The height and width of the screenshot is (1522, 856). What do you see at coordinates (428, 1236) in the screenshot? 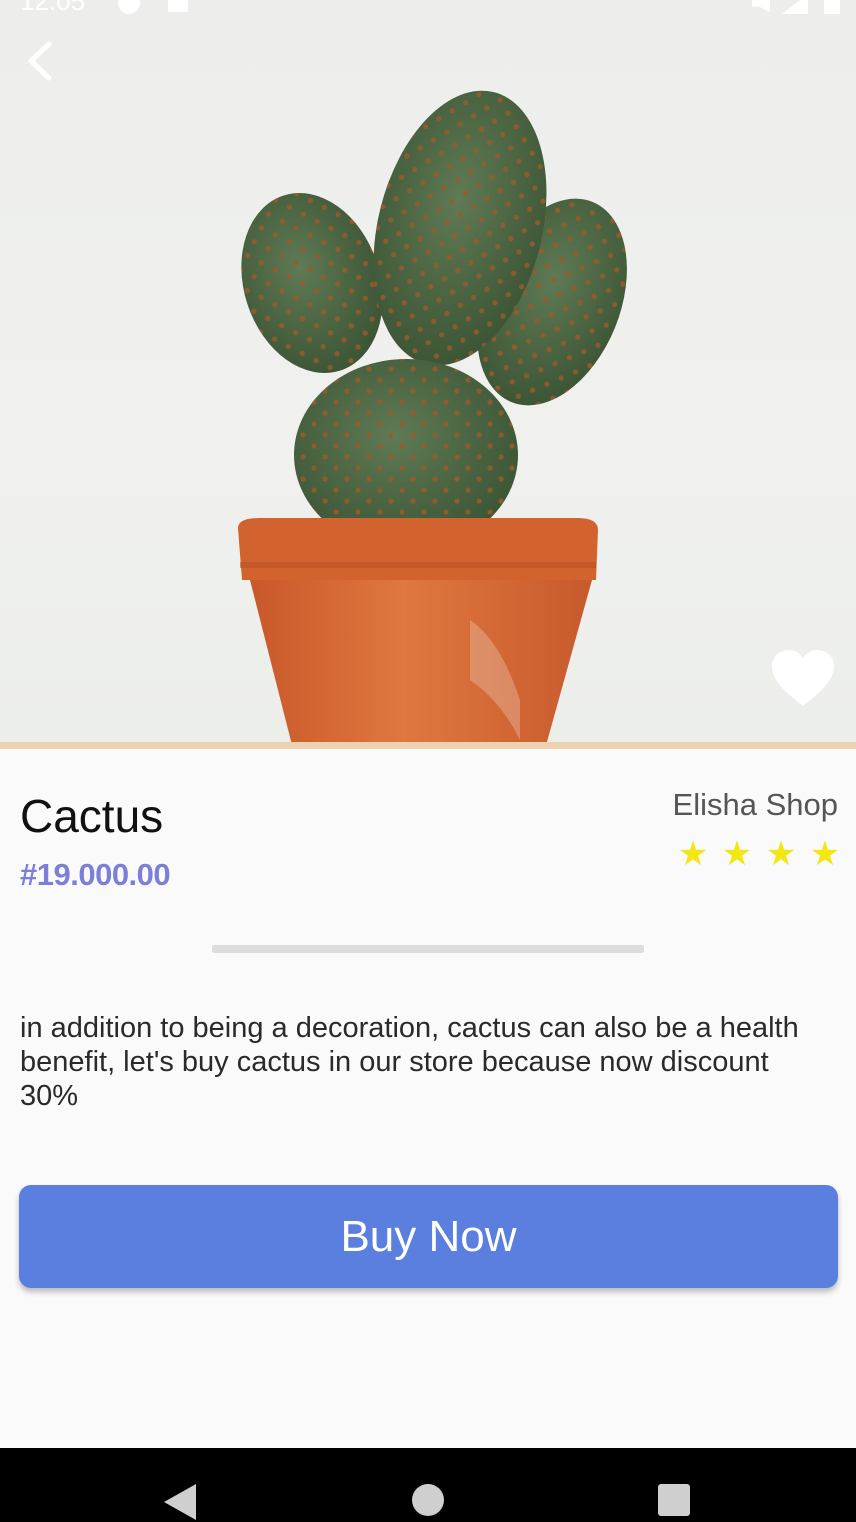
I see `buy-now-button: Buy Now` at bounding box center [428, 1236].